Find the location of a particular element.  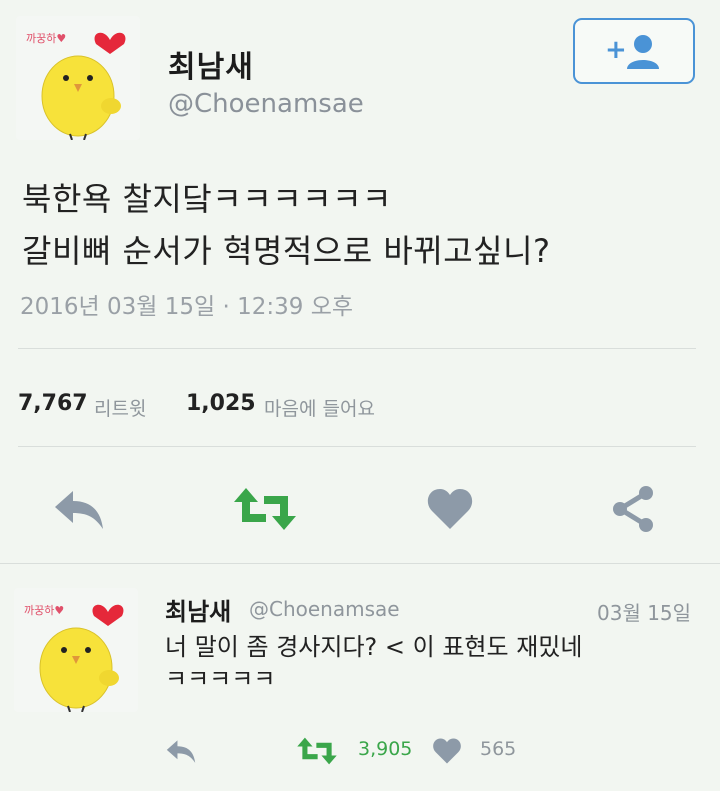

add-user-icon: + is located at coordinates (632, 52).